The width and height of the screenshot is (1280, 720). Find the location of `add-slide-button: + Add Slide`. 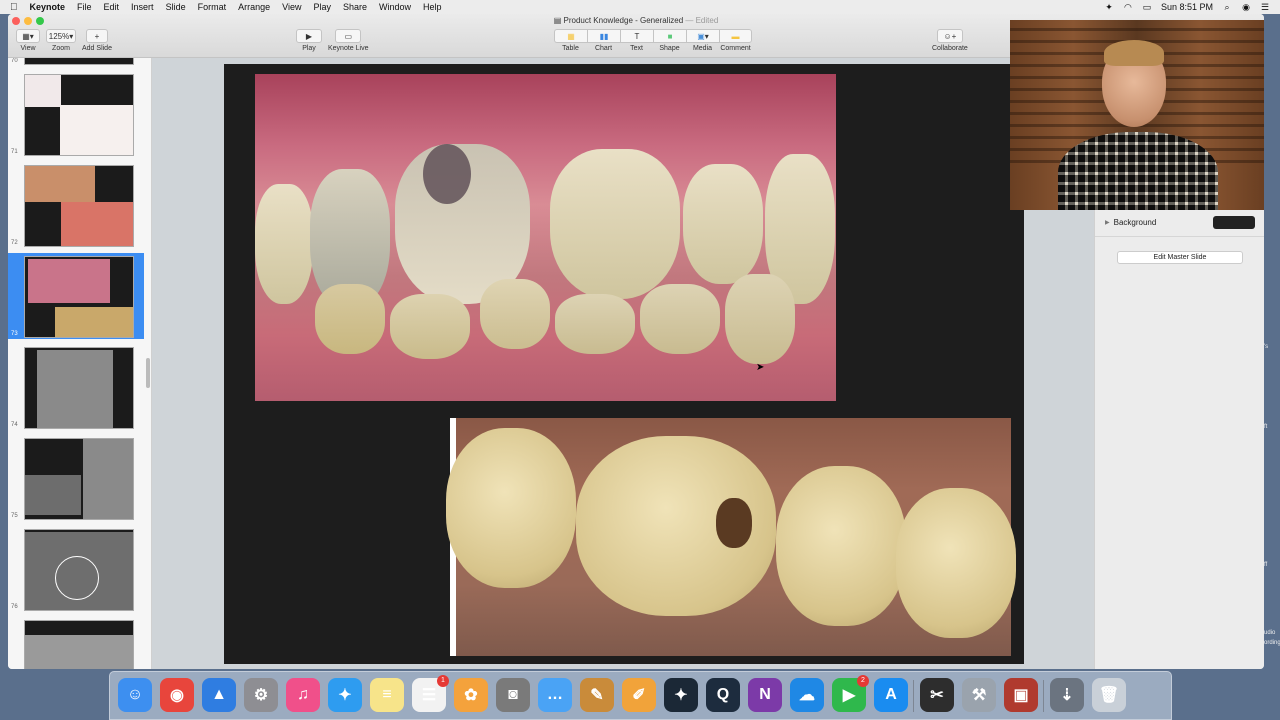

add-slide-button: + Add Slide is located at coordinates (97, 40).